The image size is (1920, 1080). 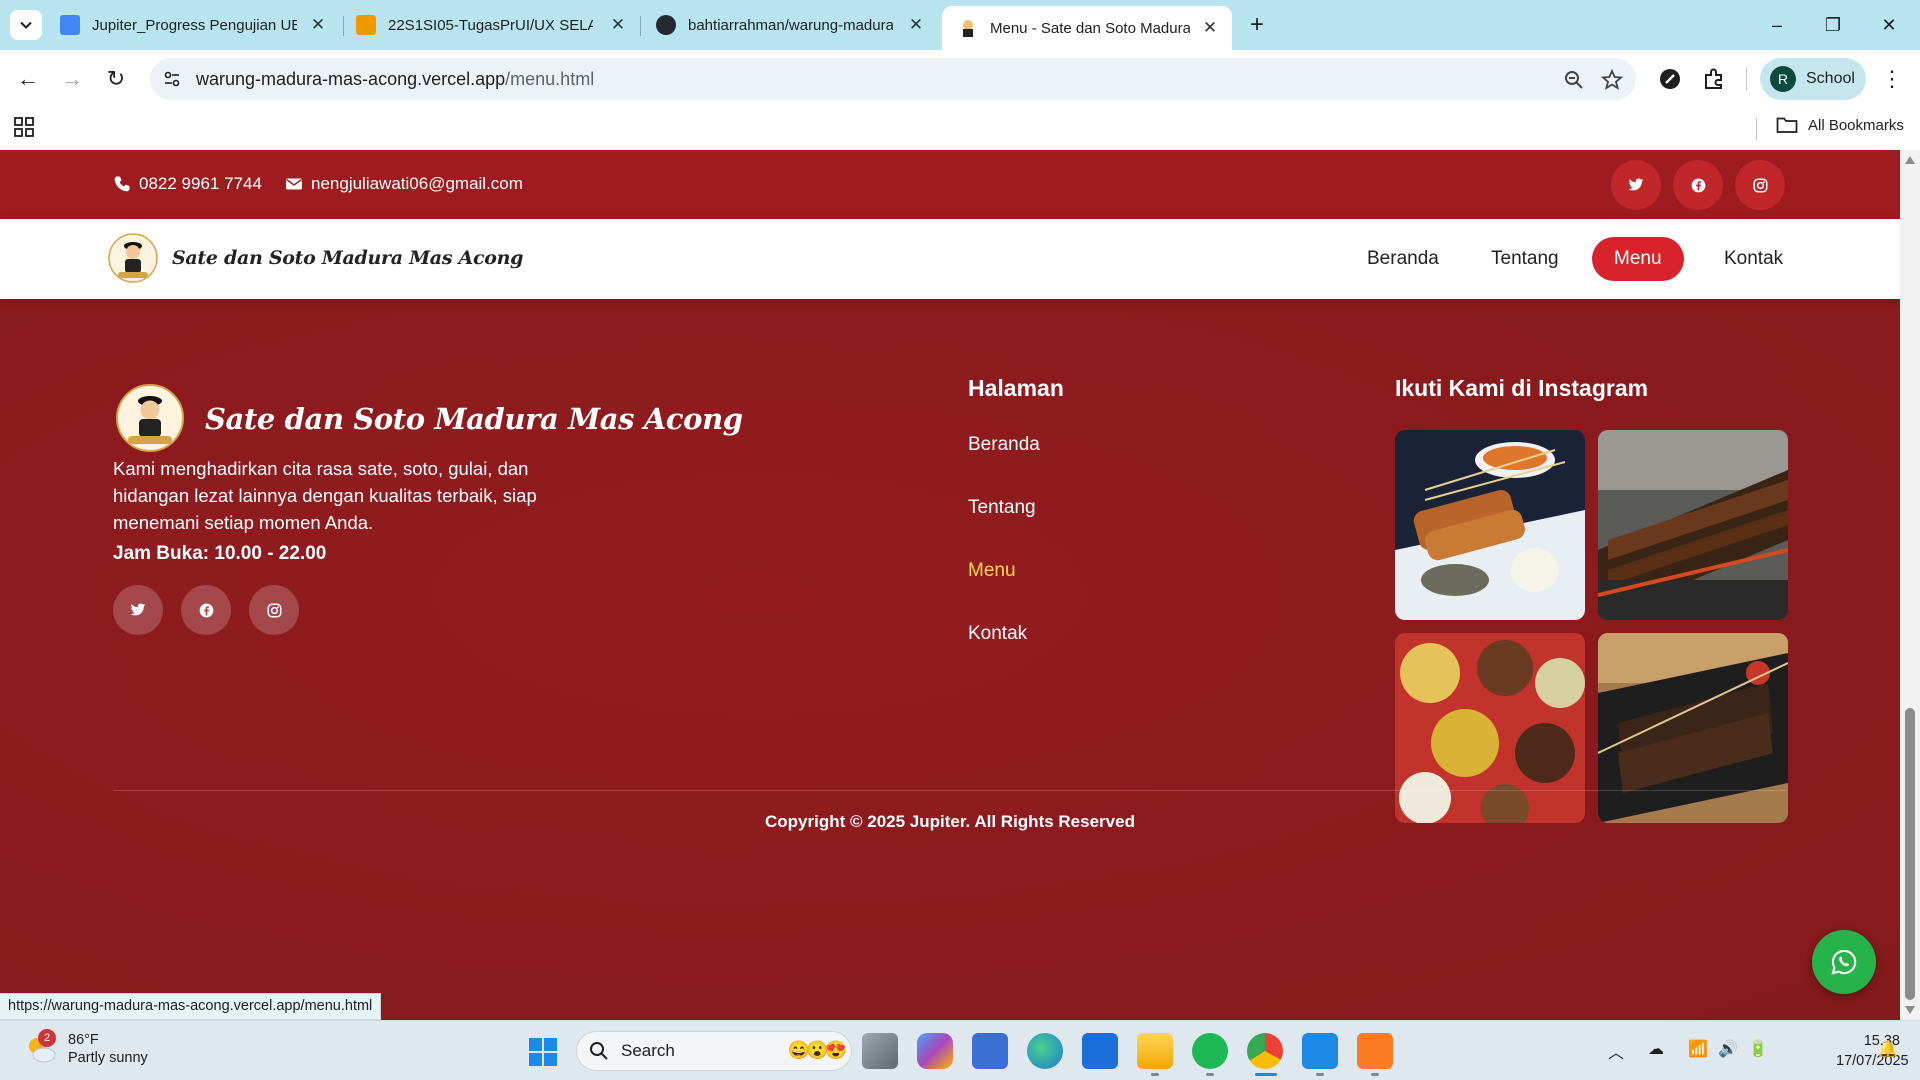 What do you see at coordinates (1490, 525) in the screenshot?
I see `instagram-photo-sate-plate` at bounding box center [1490, 525].